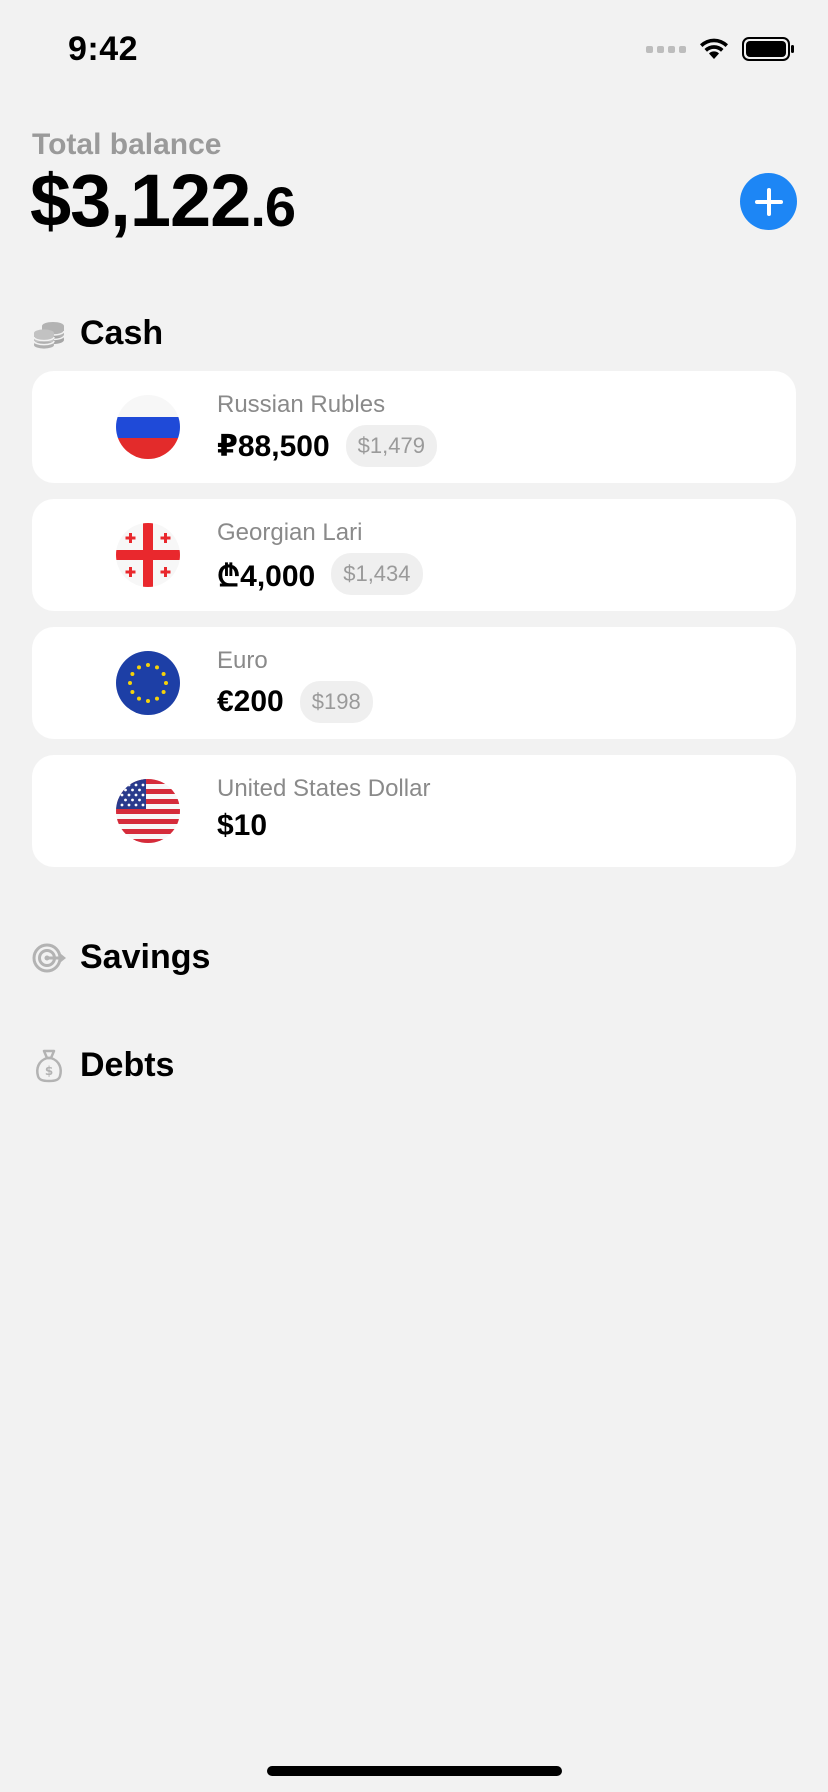 The height and width of the screenshot is (1792, 828). Describe the element at coordinates (666, 49) in the screenshot. I see `cellular-signal-icon` at that location.